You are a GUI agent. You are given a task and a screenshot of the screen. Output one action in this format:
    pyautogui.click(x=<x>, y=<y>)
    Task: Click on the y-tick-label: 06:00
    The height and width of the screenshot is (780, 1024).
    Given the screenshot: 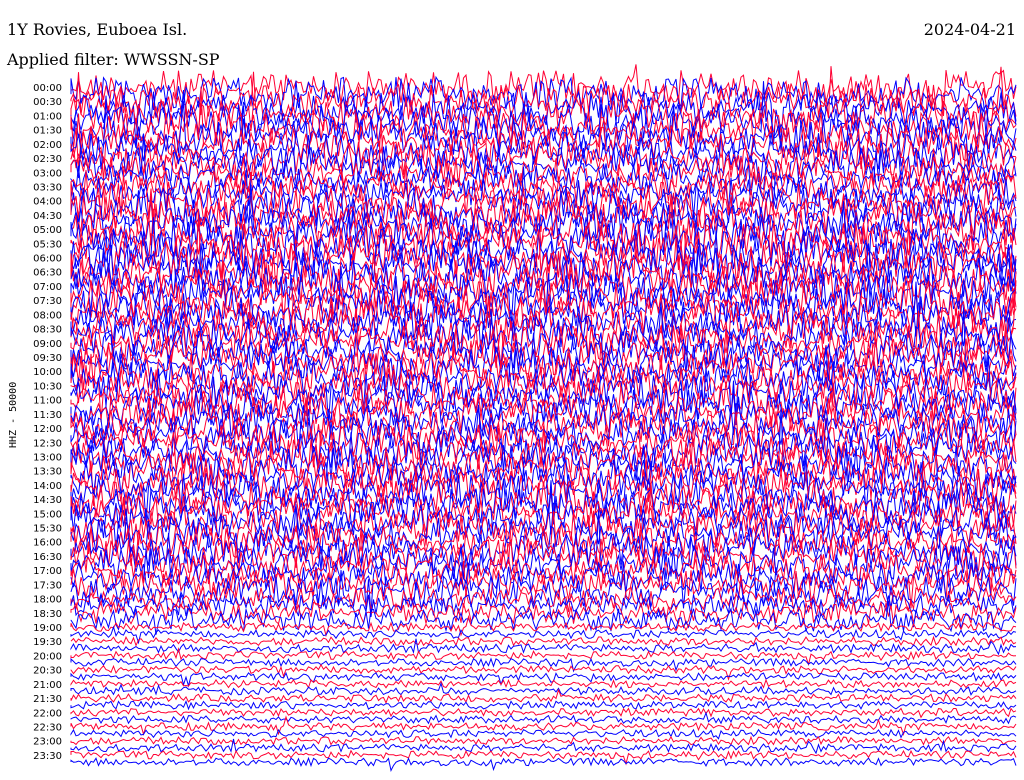 What is the action you would take?
    pyautogui.click(x=47, y=259)
    